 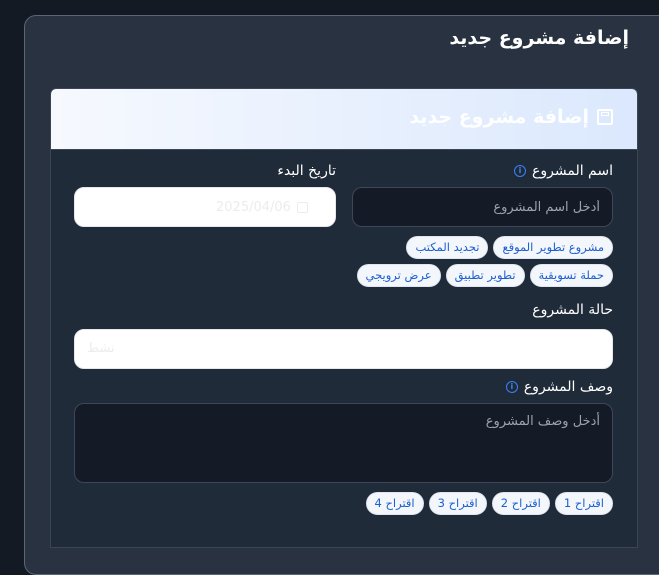 What do you see at coordinates (457, 503) in the screenshot?
I see `suggestion-chip: اقتراح 3` at bounding box center [457, 503].